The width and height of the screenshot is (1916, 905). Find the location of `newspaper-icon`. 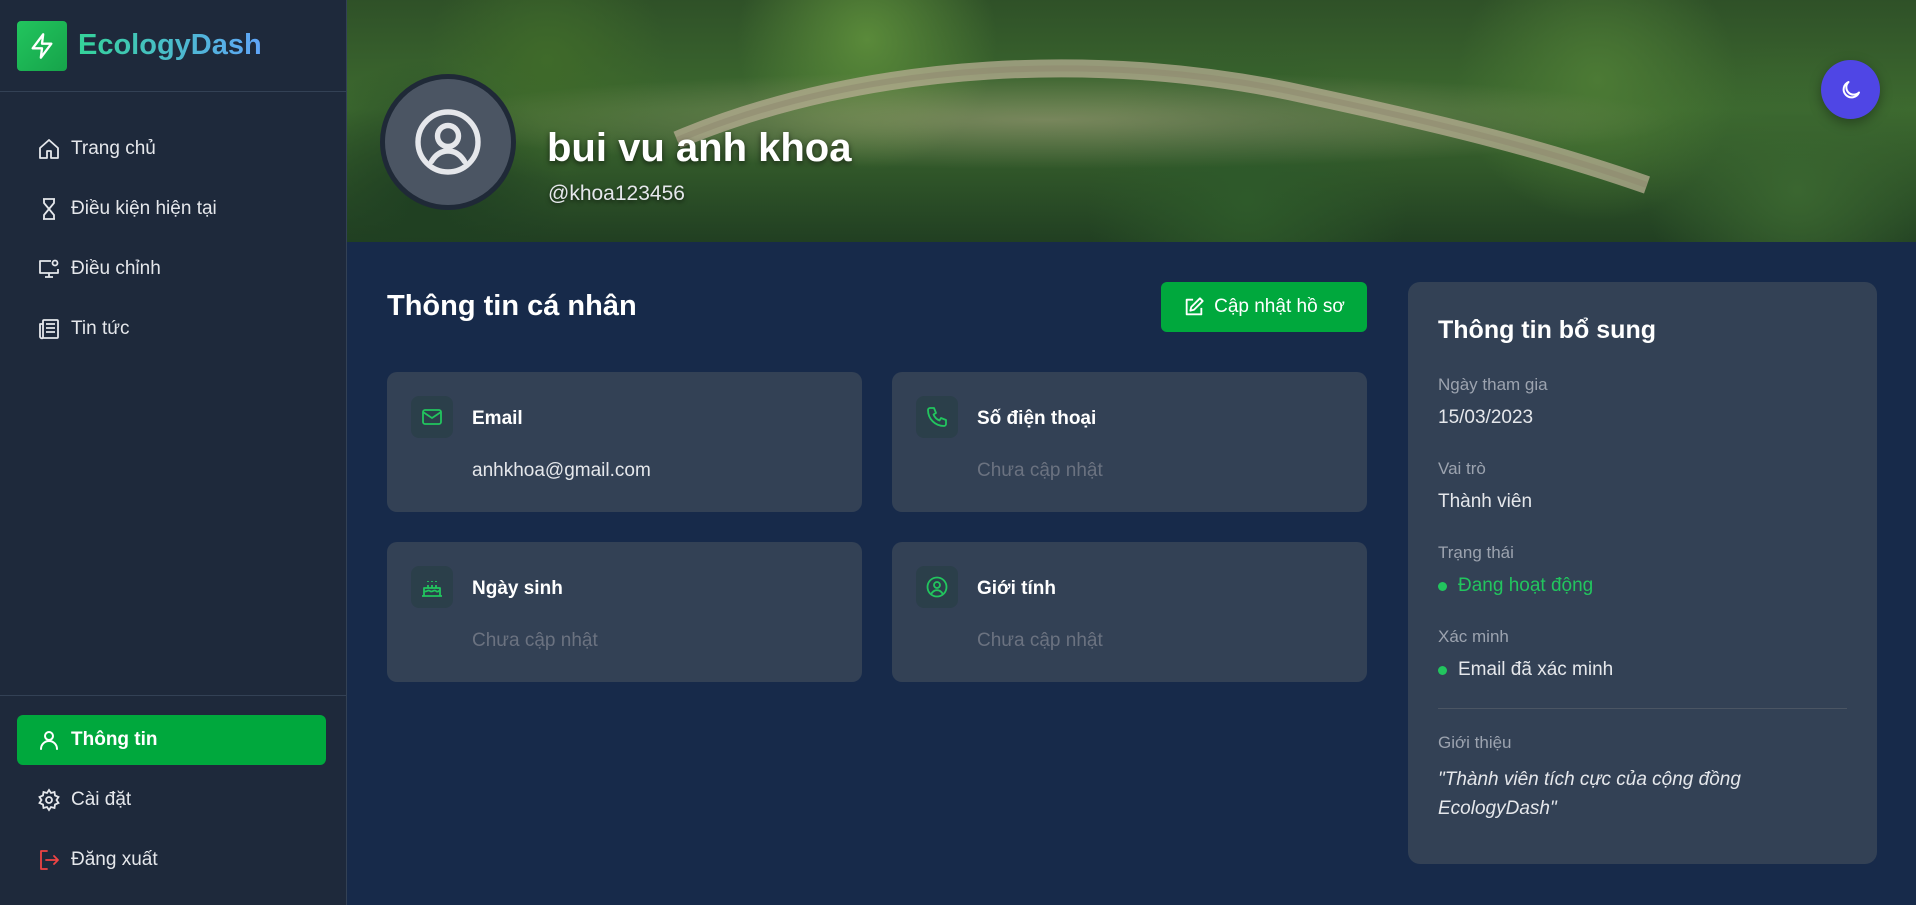

newspaper-icon is located at coordinates (49, 329).